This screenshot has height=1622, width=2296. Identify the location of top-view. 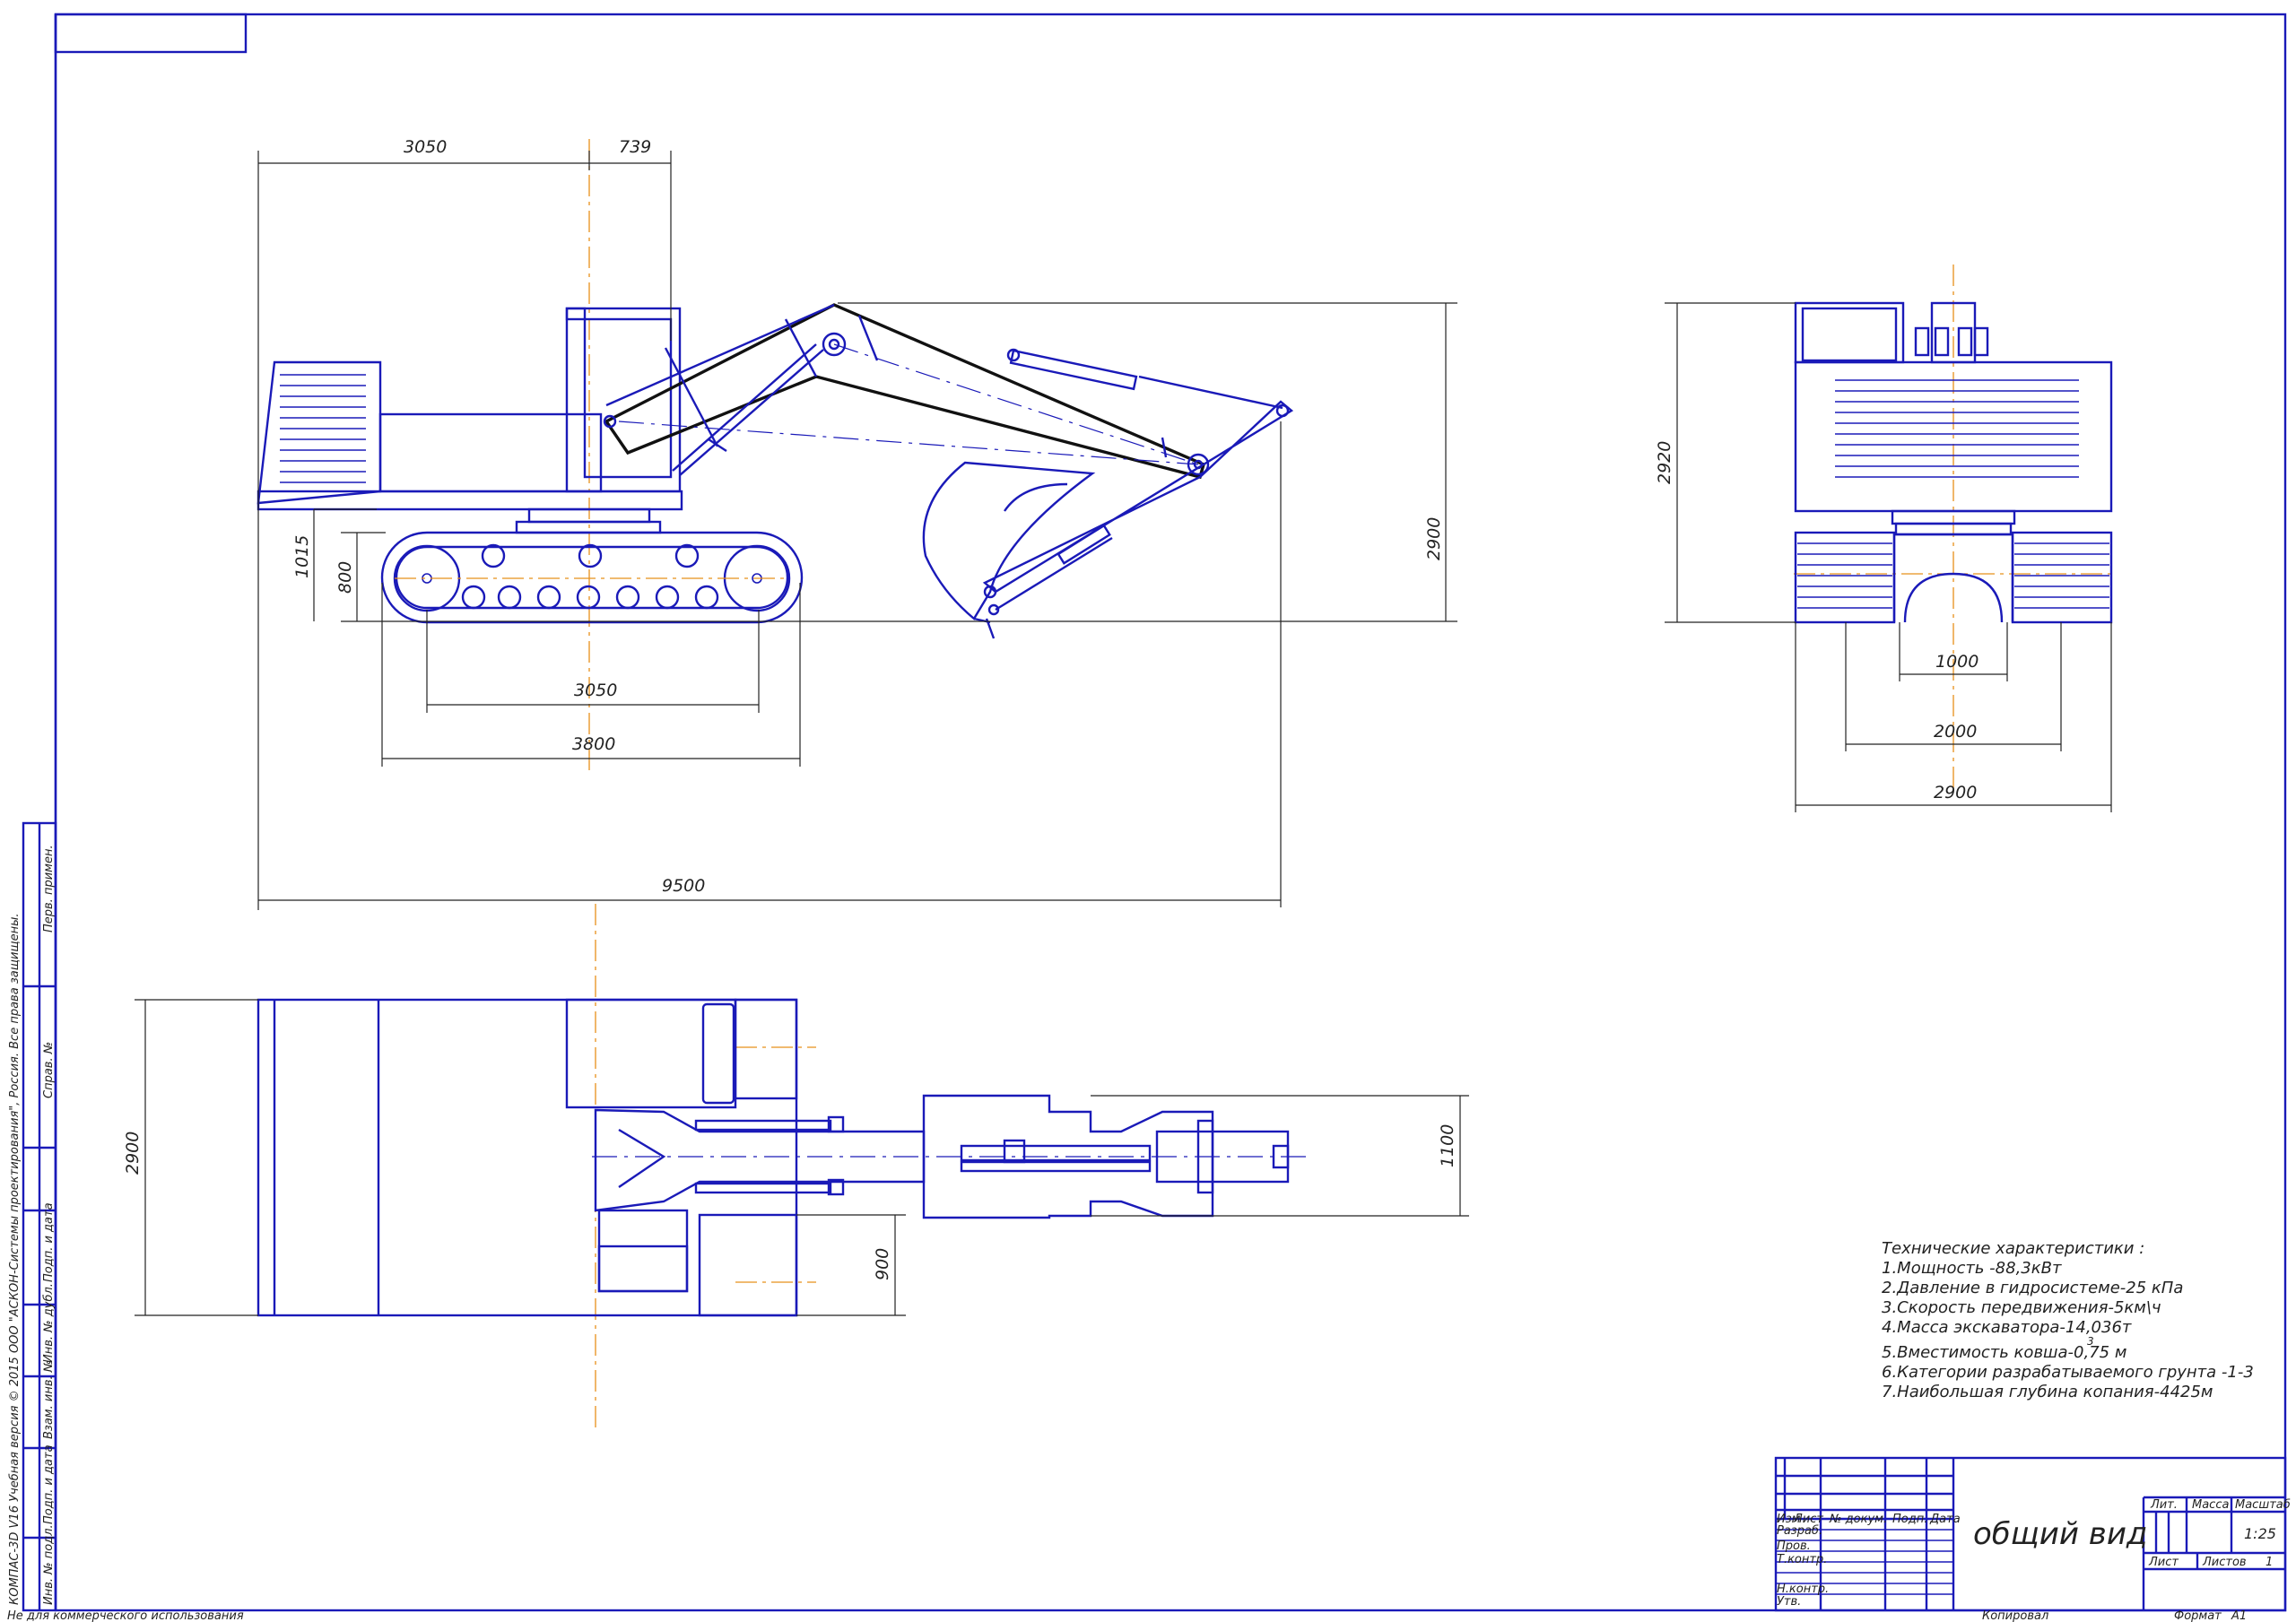
(783, 1167).